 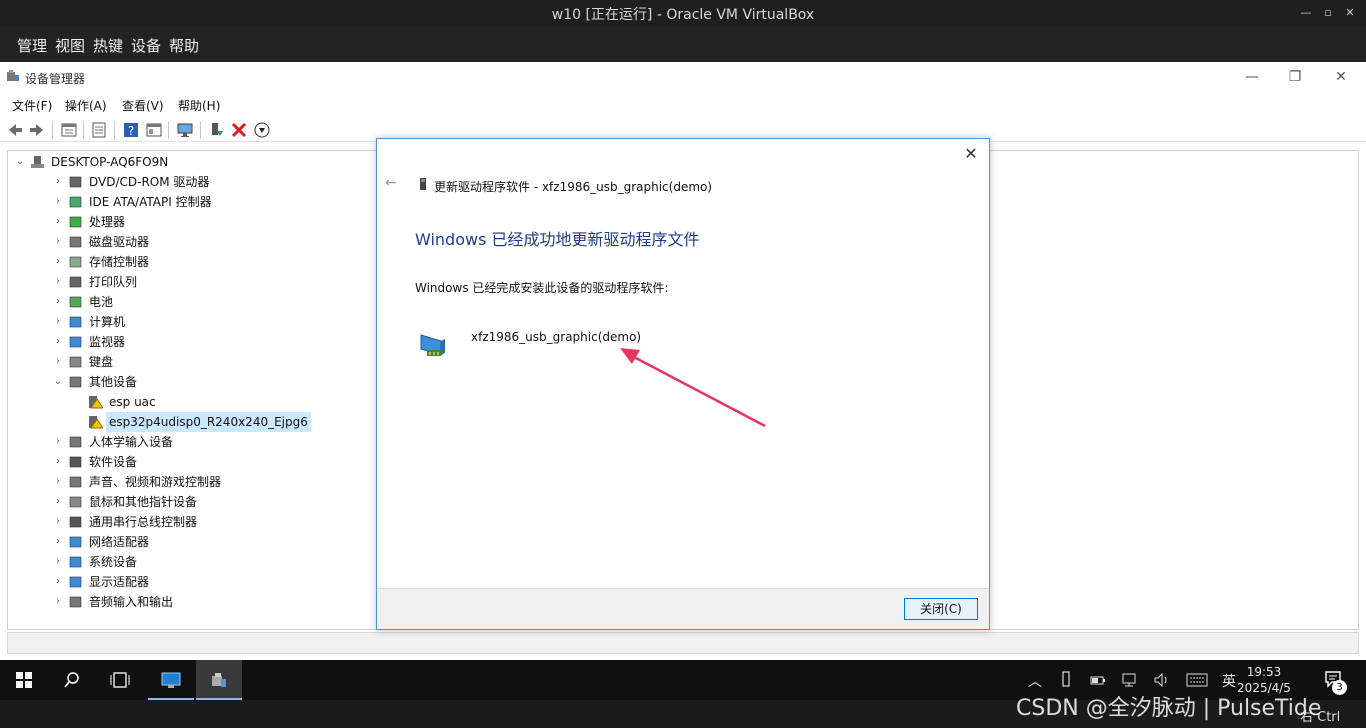 I want to click on properties-panel-icon, so click(x=69, y=130).